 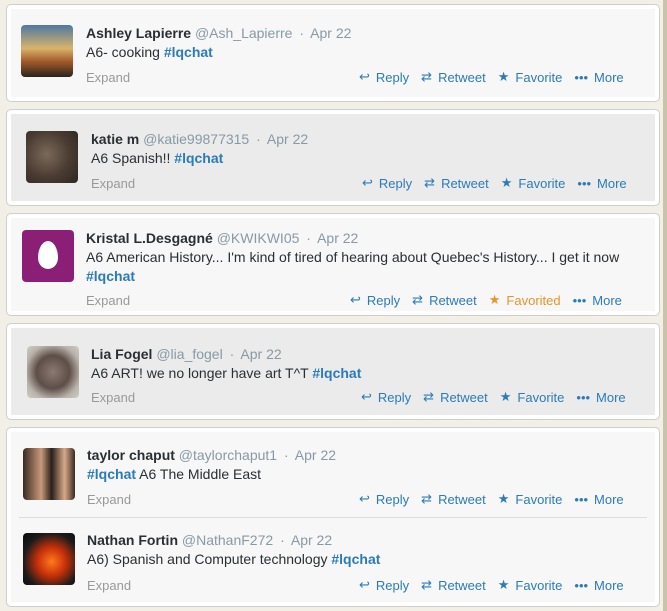 What do you see at coordinates (131, 455) in the screenshot?
I see `author-name: taylor chaput` at bounding box center [131, 455].